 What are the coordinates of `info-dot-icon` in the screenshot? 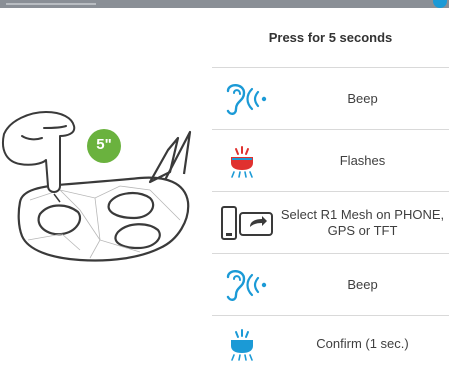 It's located at (440, 4).